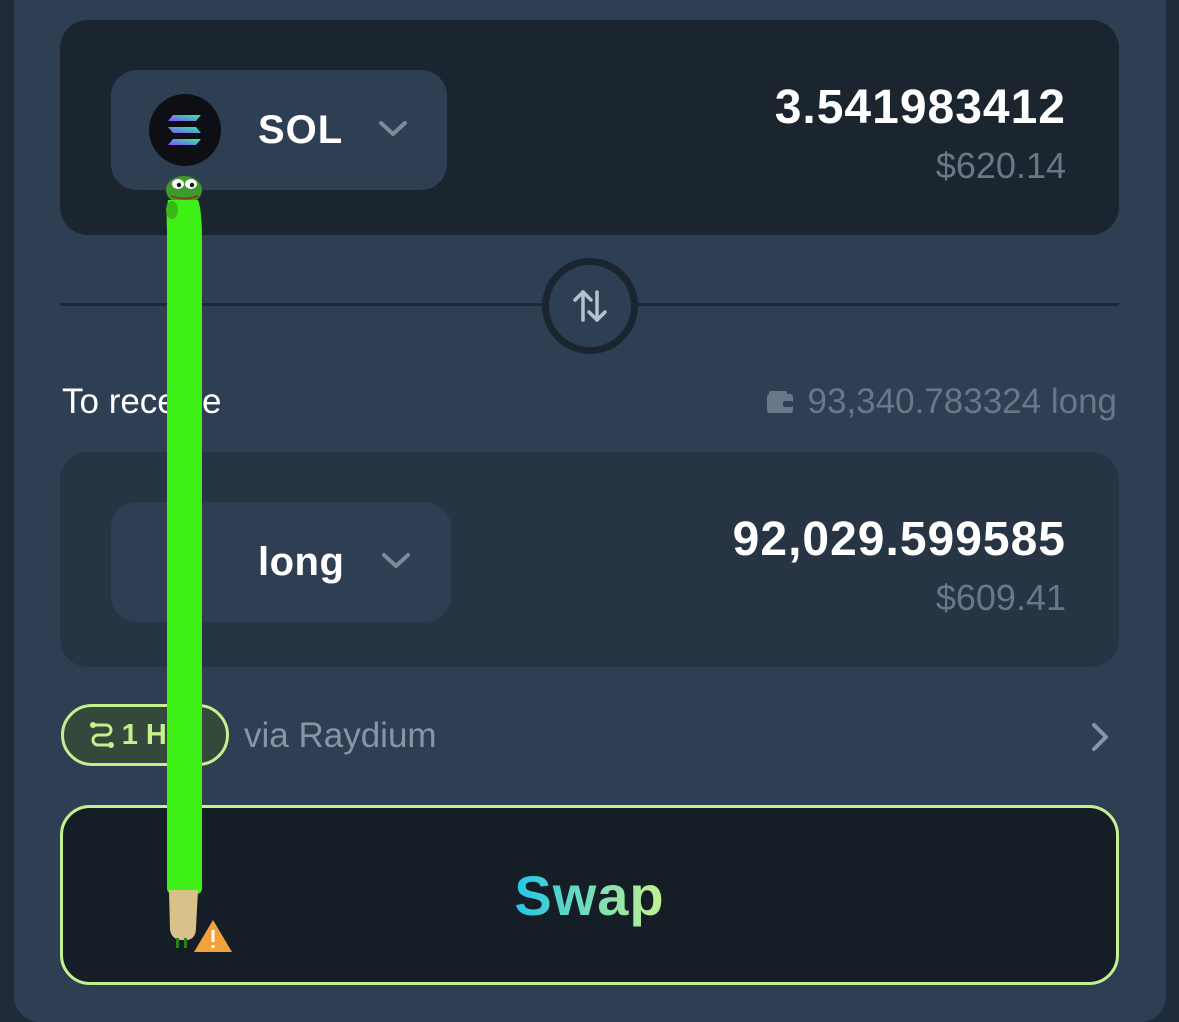 Image resolution: width=1179 pixels, height=1022 pixels. What do you see at coordinates (1000, 597) in the screenshot?
I see `receive-usd-value: $609.41` at bounding box center [1000, 597].